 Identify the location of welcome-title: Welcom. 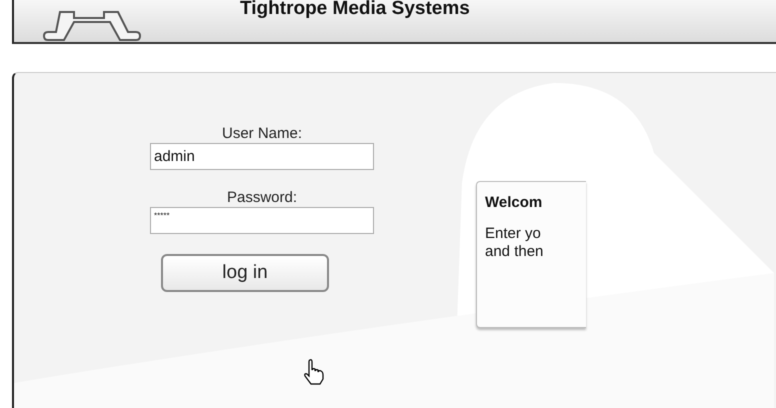
(514, 202).